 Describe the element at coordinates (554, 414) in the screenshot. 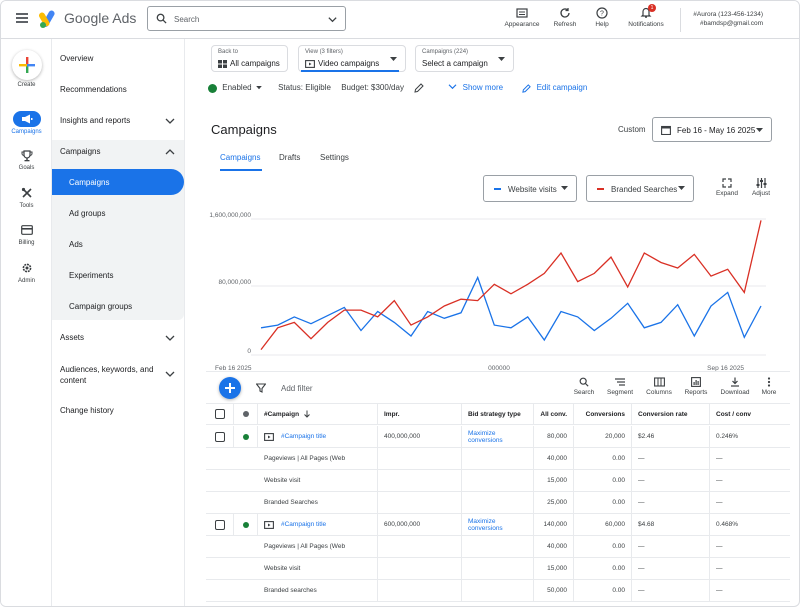

I see `header-all-conv: All conv.` at that location.